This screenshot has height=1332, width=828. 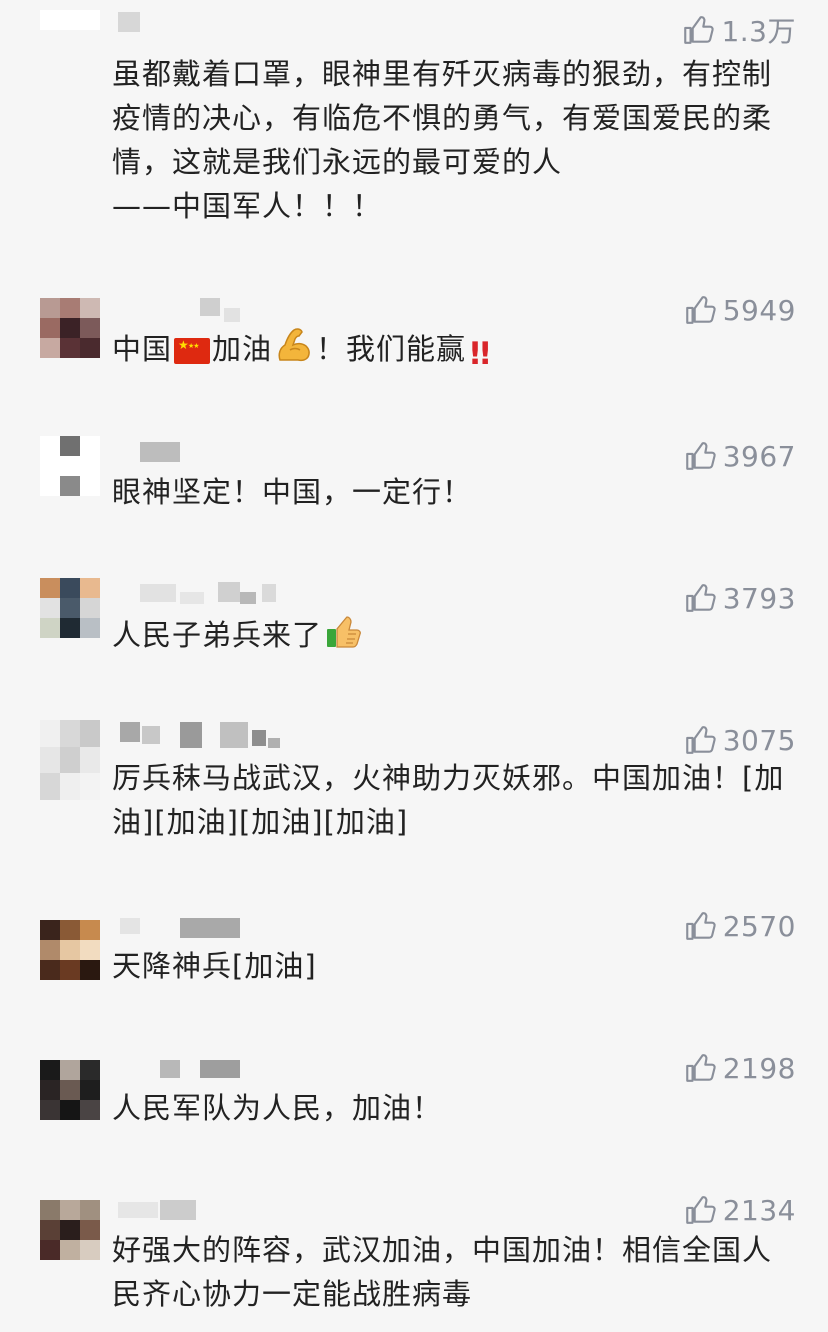 I want to click on flexed-biceps-emoji, so click(x=294, y=351).